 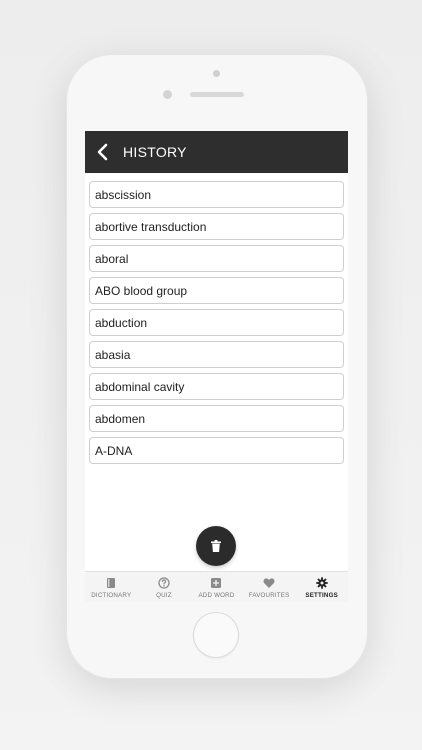 I want to click on history-word: aboral, so click(x=112, y=258).